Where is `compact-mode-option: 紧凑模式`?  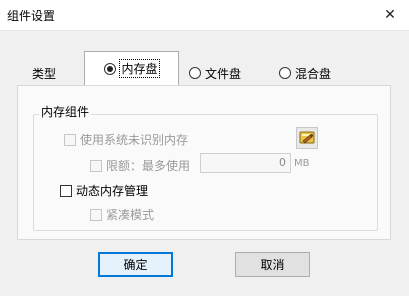
compact-mode-option: 紧凑模式 is located at coordinates (122, 214).